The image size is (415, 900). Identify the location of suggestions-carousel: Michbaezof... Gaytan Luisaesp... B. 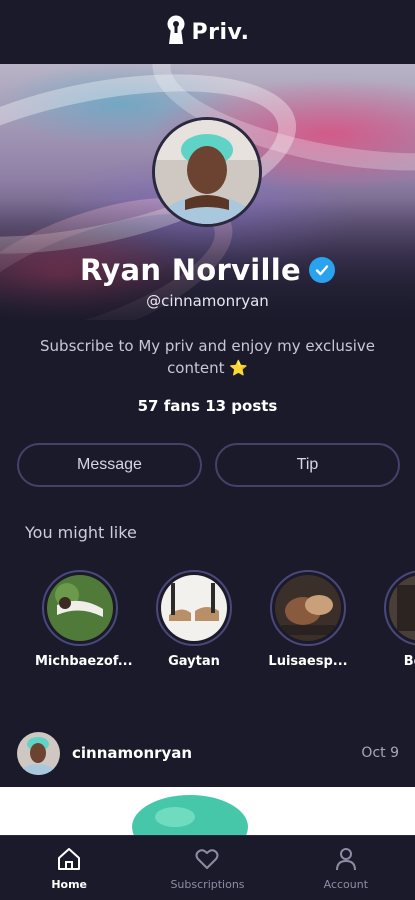
(207, 625).